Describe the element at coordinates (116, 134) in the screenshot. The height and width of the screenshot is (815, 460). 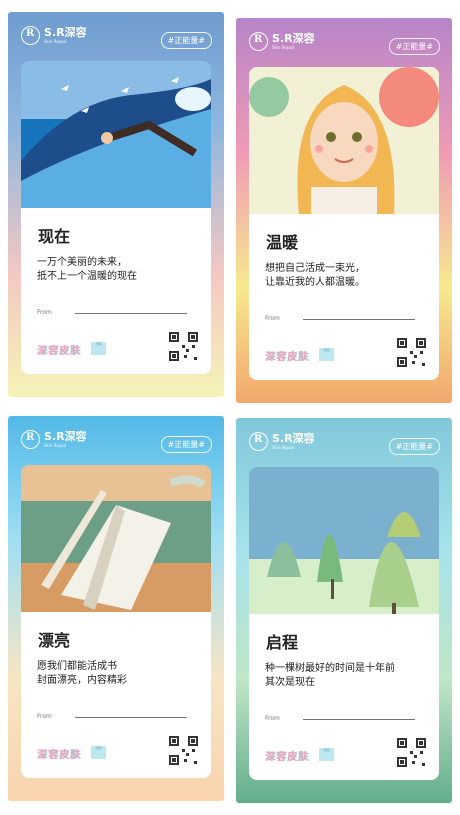
I see `swimmer-illustration` at that location.